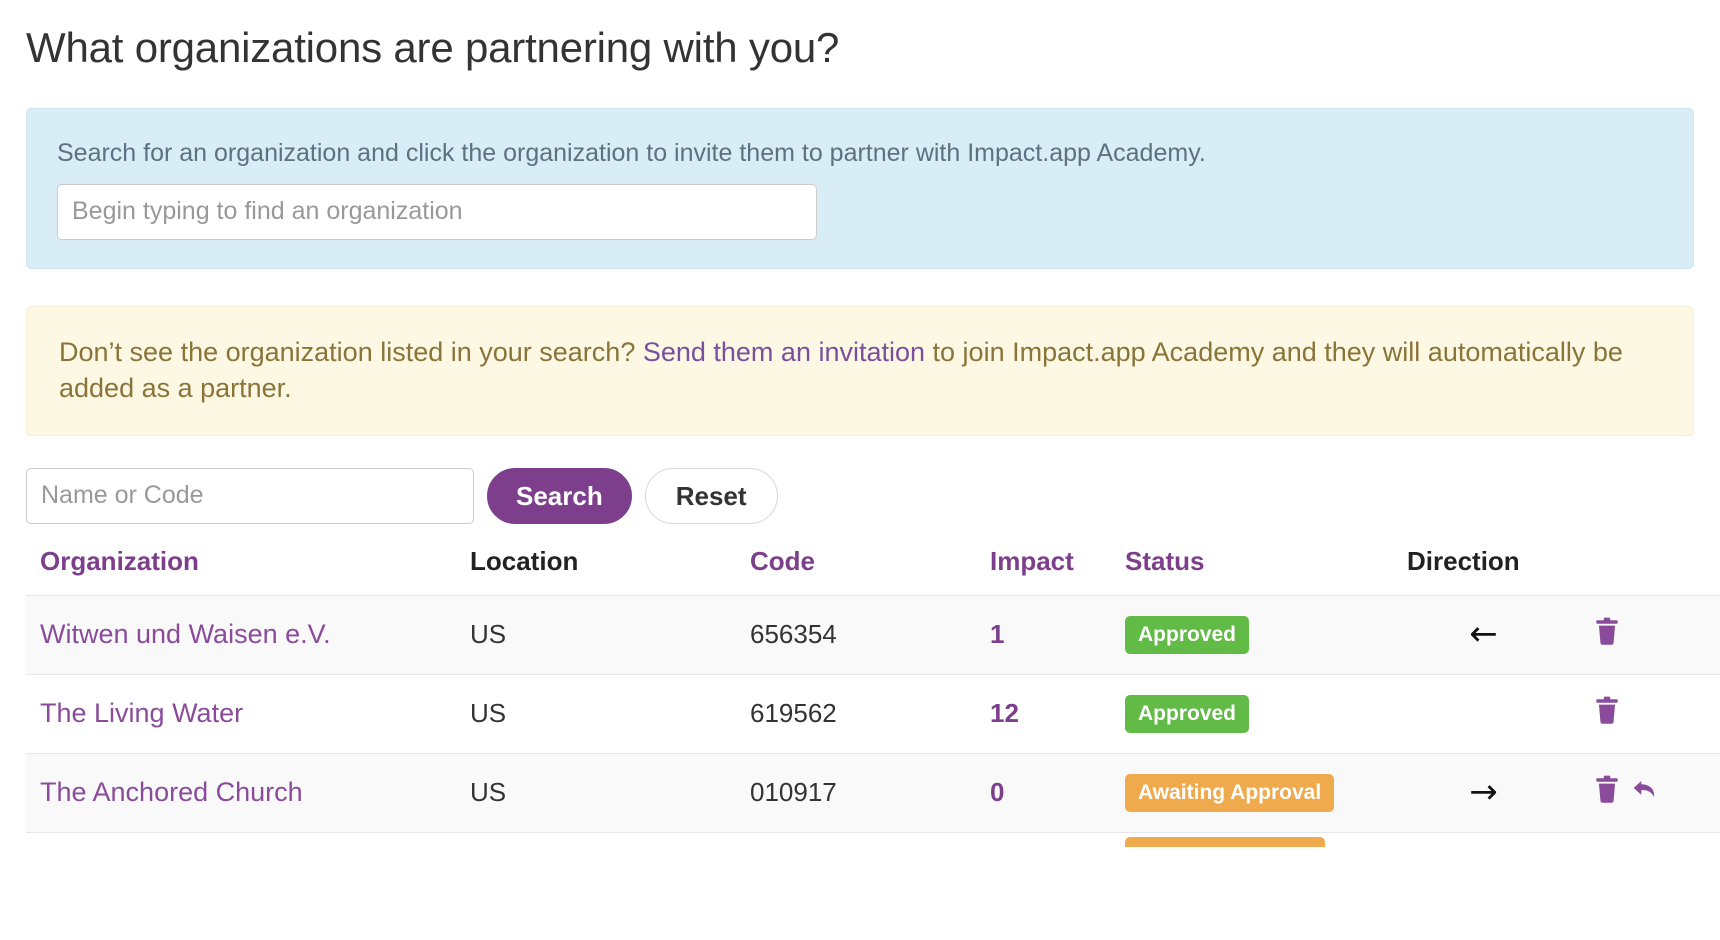 This screenshot has height=940, width=1720. I want to click on cell-impact, so click(1057, 839).